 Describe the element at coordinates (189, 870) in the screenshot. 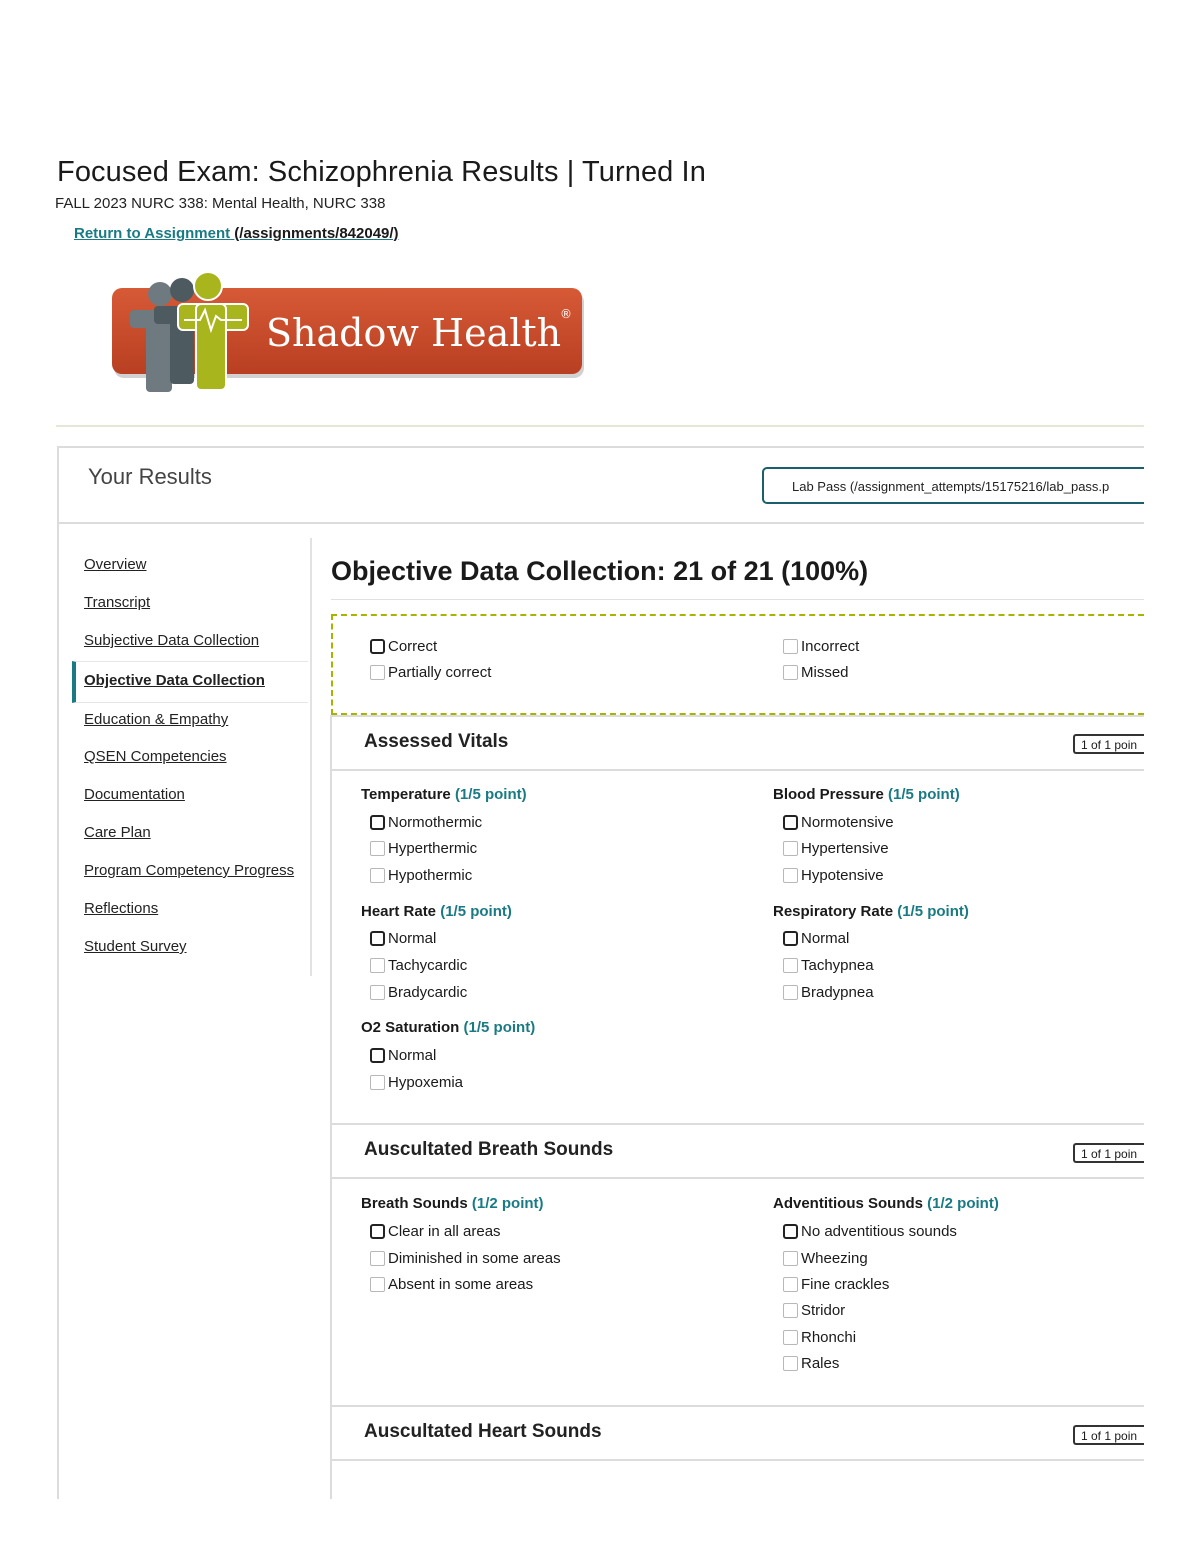

I see `sidebar-item-program-competency-progress: Program Competency Progress` at that location.